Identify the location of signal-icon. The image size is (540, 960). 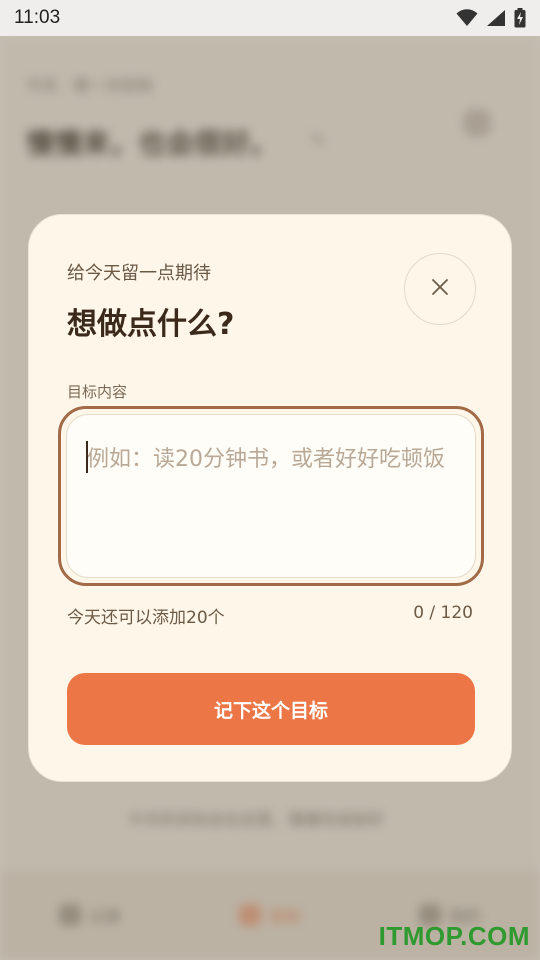
(496, 18).